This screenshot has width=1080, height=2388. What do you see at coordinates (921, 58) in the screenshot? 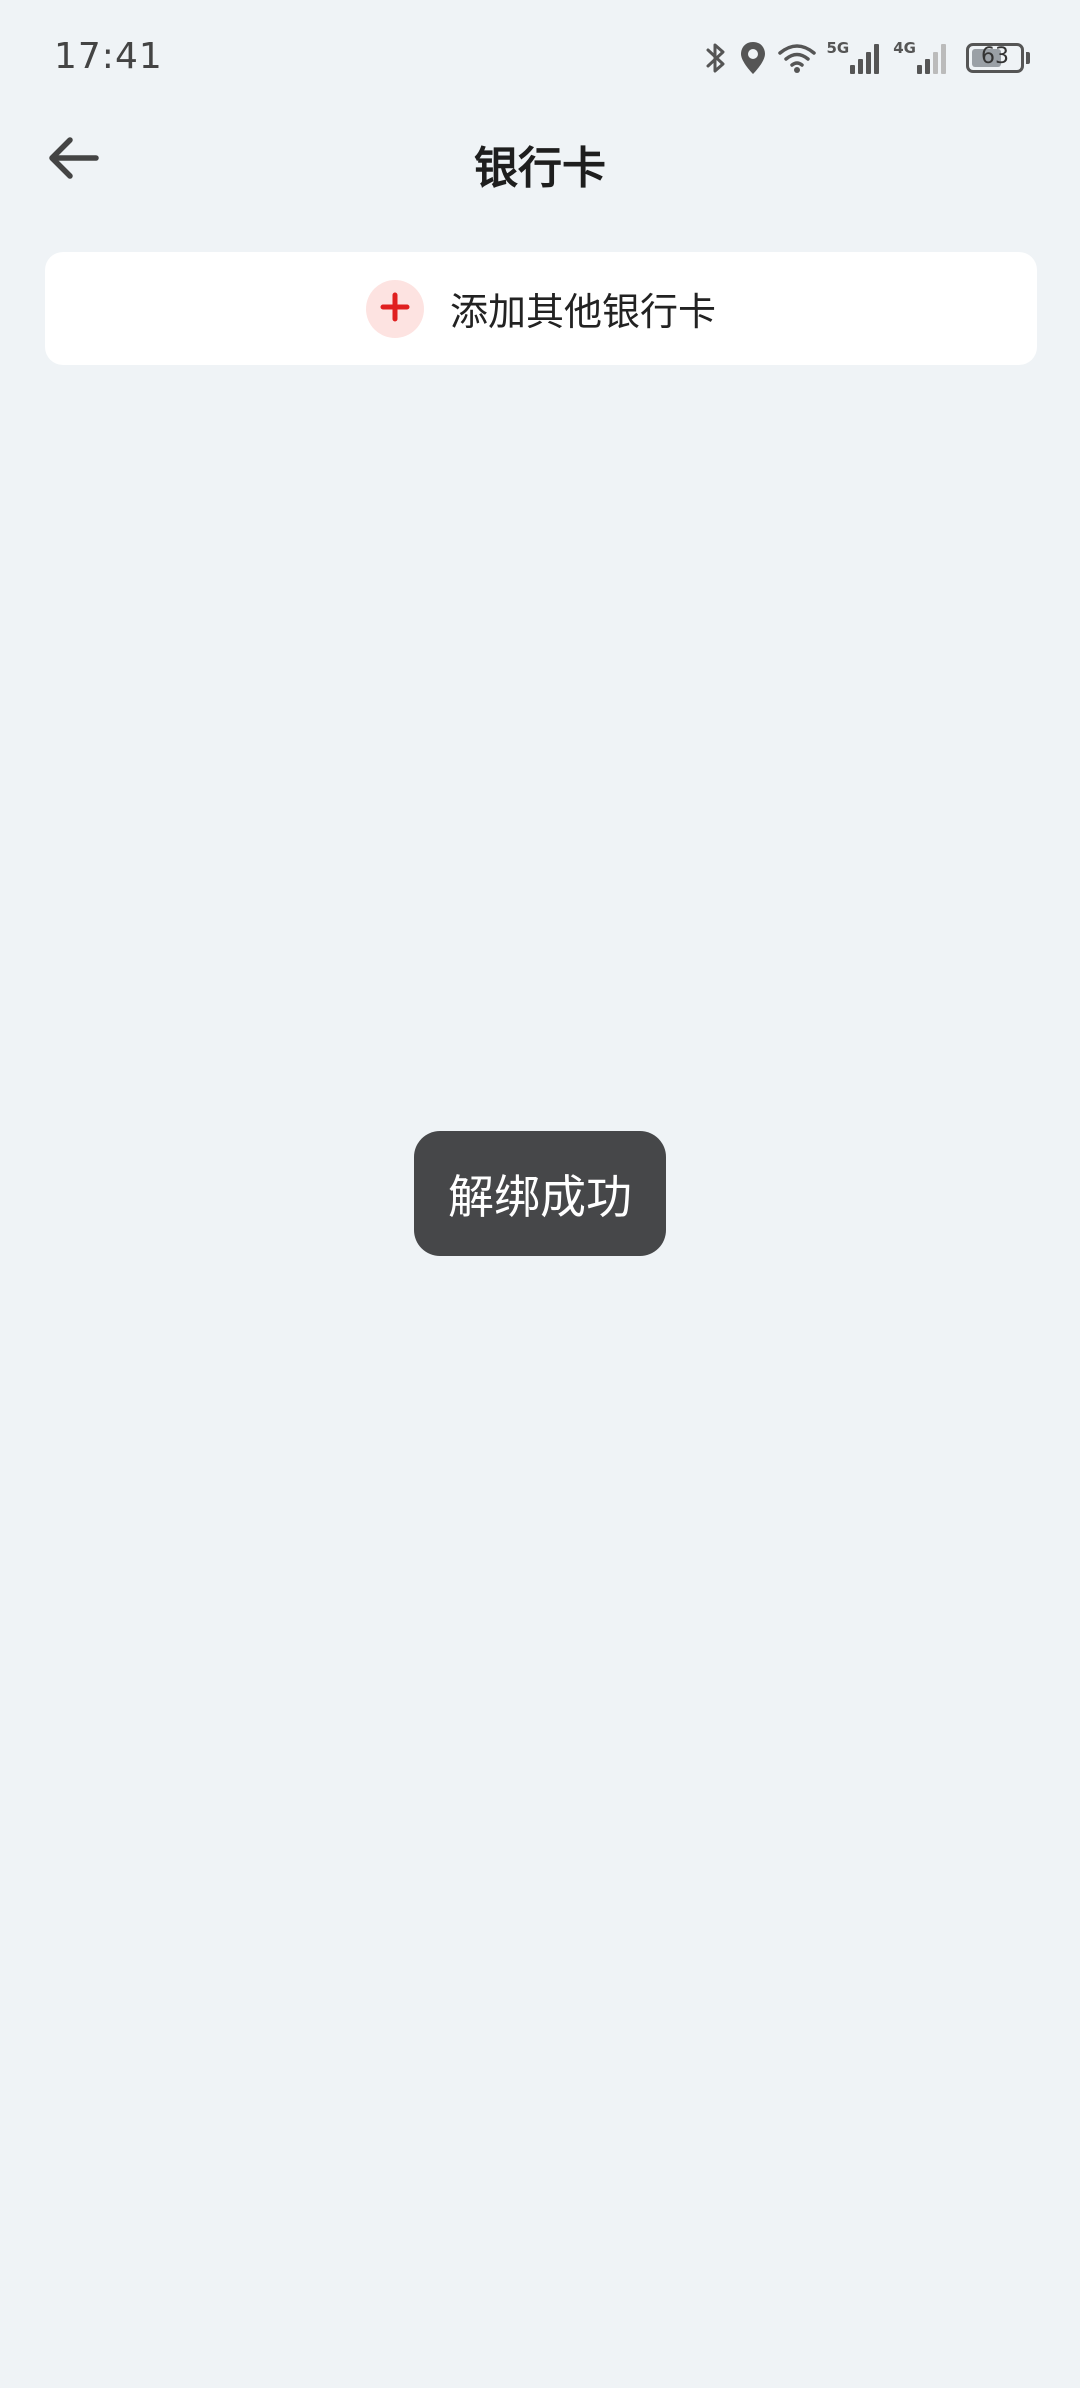
I see `signal-4g-icon: 4G` at bounding box center [921, 58].